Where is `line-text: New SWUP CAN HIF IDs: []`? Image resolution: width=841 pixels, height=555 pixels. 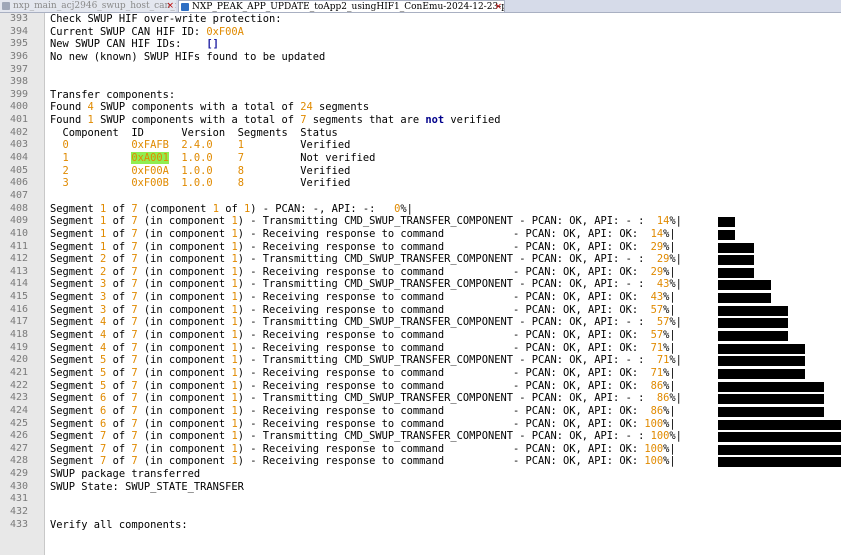
line-text: New SWUP CAN HIF IDs: [] is located at coordinates (134, 44).